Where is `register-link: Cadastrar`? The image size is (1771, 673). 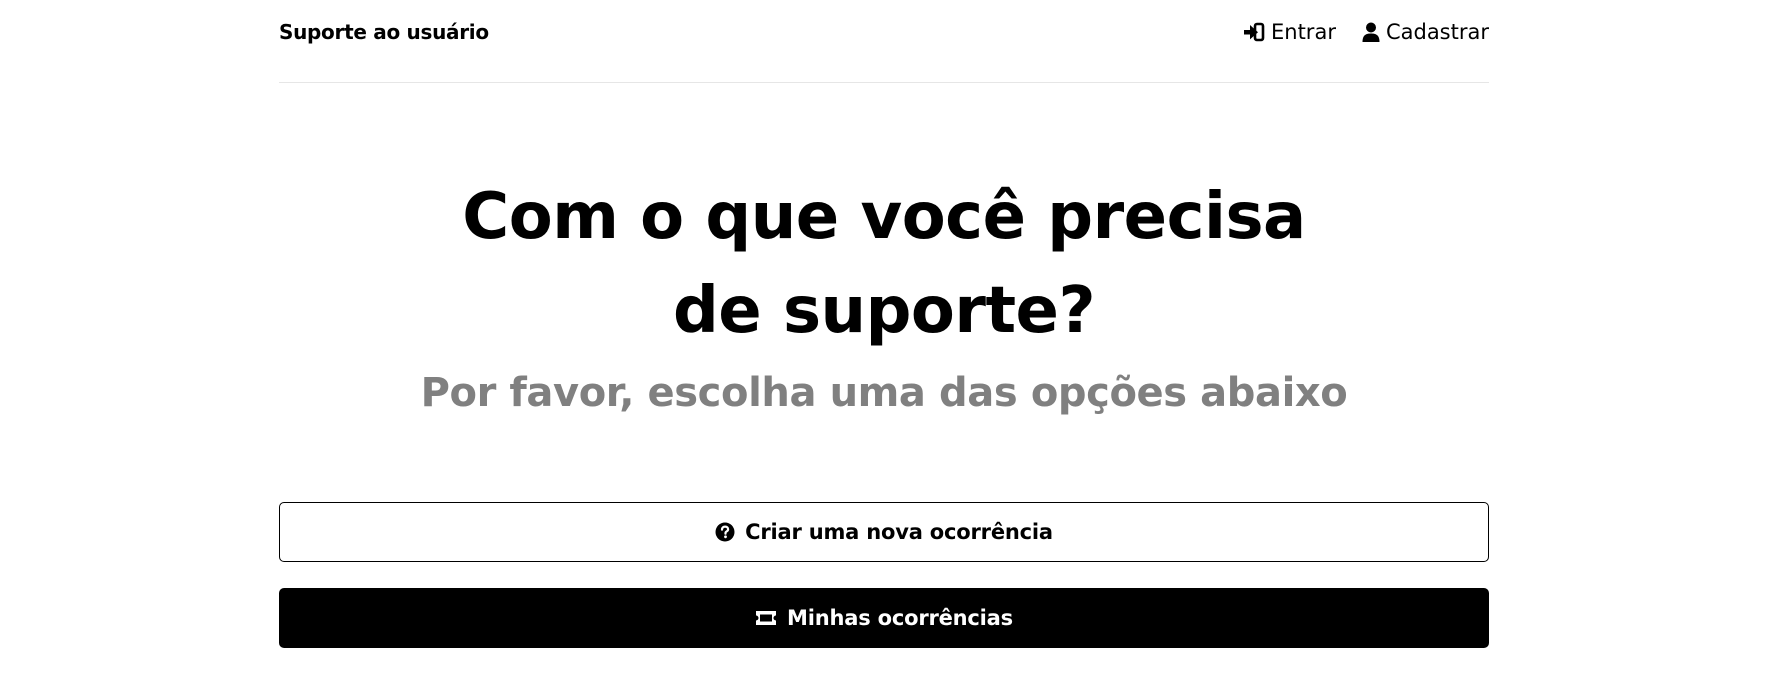 register-link: Cadastrar is located at coordinates (1425, 32).